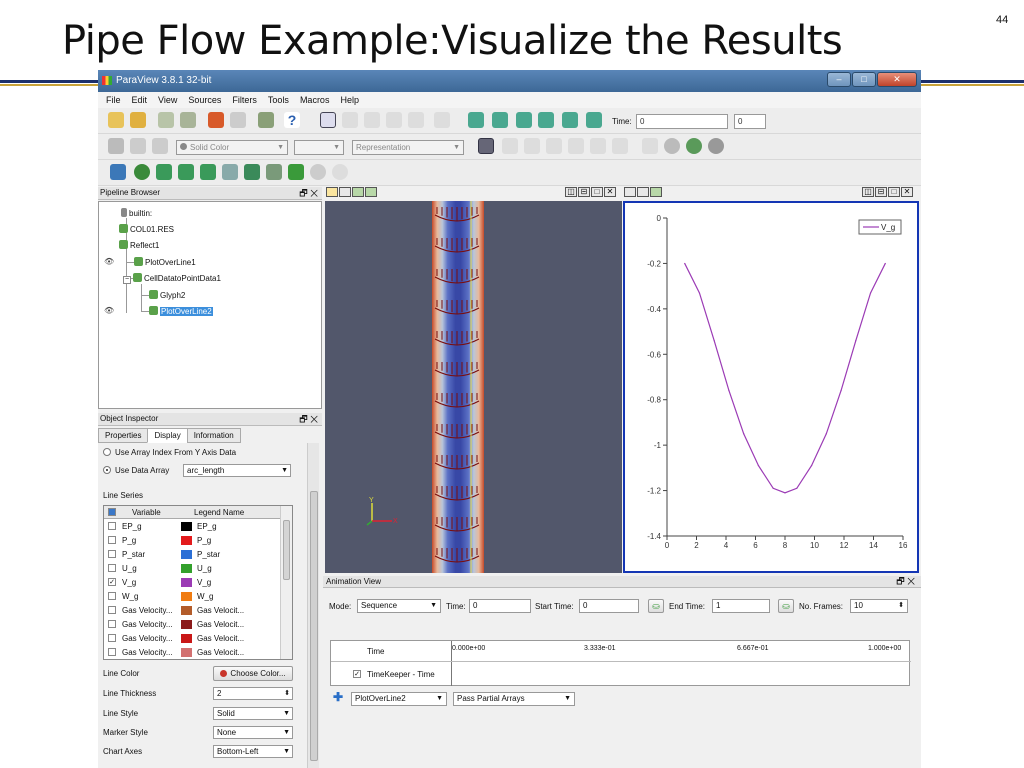  I want to click on connect-icon, so click(266, 120).